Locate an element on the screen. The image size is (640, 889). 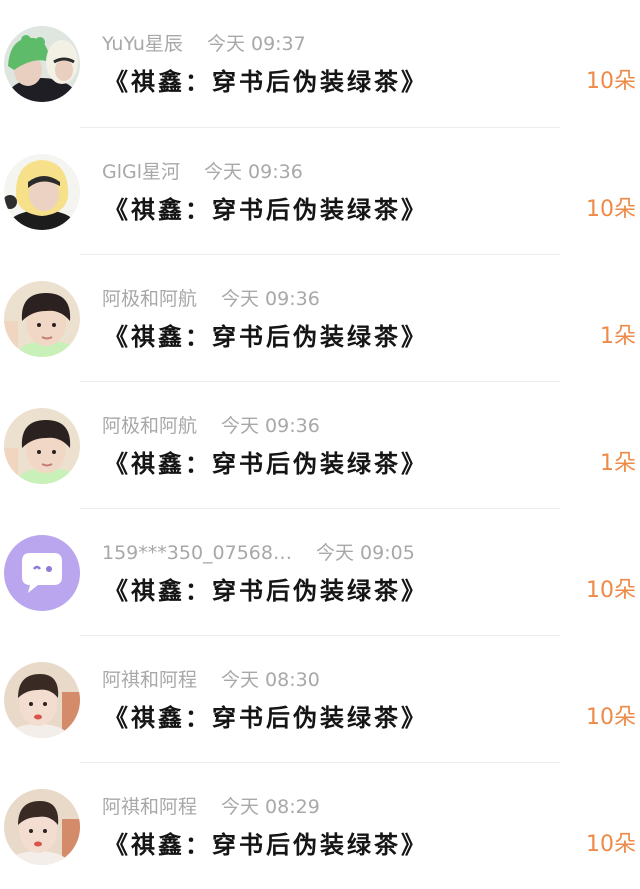
list-item: YuYu星辰 今天 09:37 《祺鑫：穿书后伪装绿茶》 10朵 is located at coordinates (320, 63).